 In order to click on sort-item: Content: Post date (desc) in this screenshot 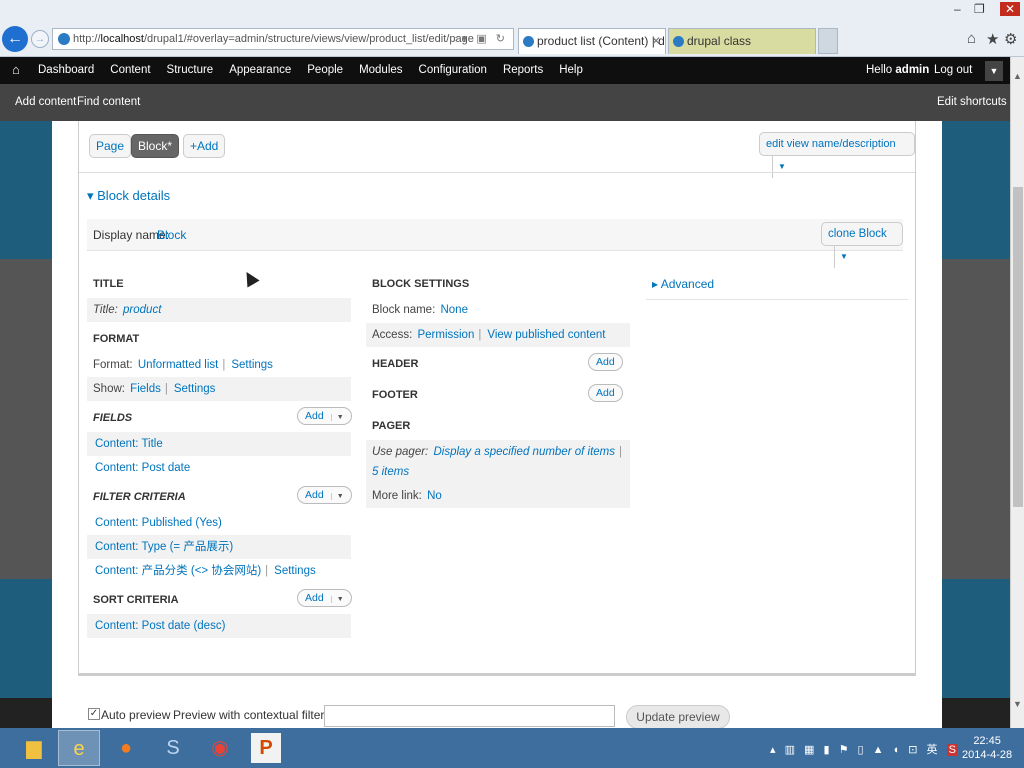, I will do `click(219, 626)`.